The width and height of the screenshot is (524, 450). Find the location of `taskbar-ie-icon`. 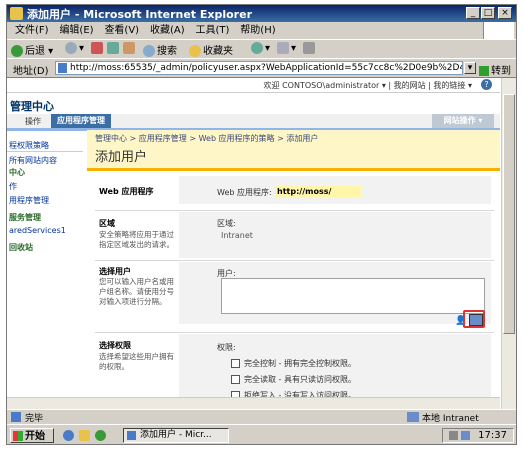

taskbar-ie-icon is located at coordinates (131, 435).